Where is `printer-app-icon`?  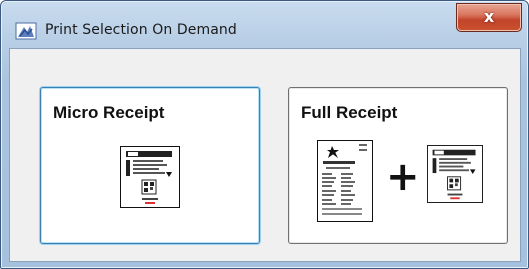 printer-app-icon is located at coordinates (26, 31).